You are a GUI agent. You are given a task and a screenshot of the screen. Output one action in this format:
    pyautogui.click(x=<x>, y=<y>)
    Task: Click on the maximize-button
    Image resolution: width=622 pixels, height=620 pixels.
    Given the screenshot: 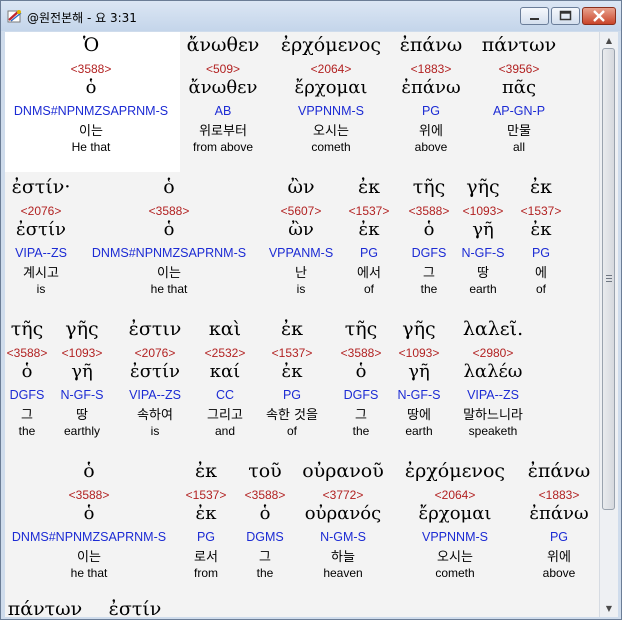 What is the action you would take?
    pyautogui.click(x=565, y=16)
    